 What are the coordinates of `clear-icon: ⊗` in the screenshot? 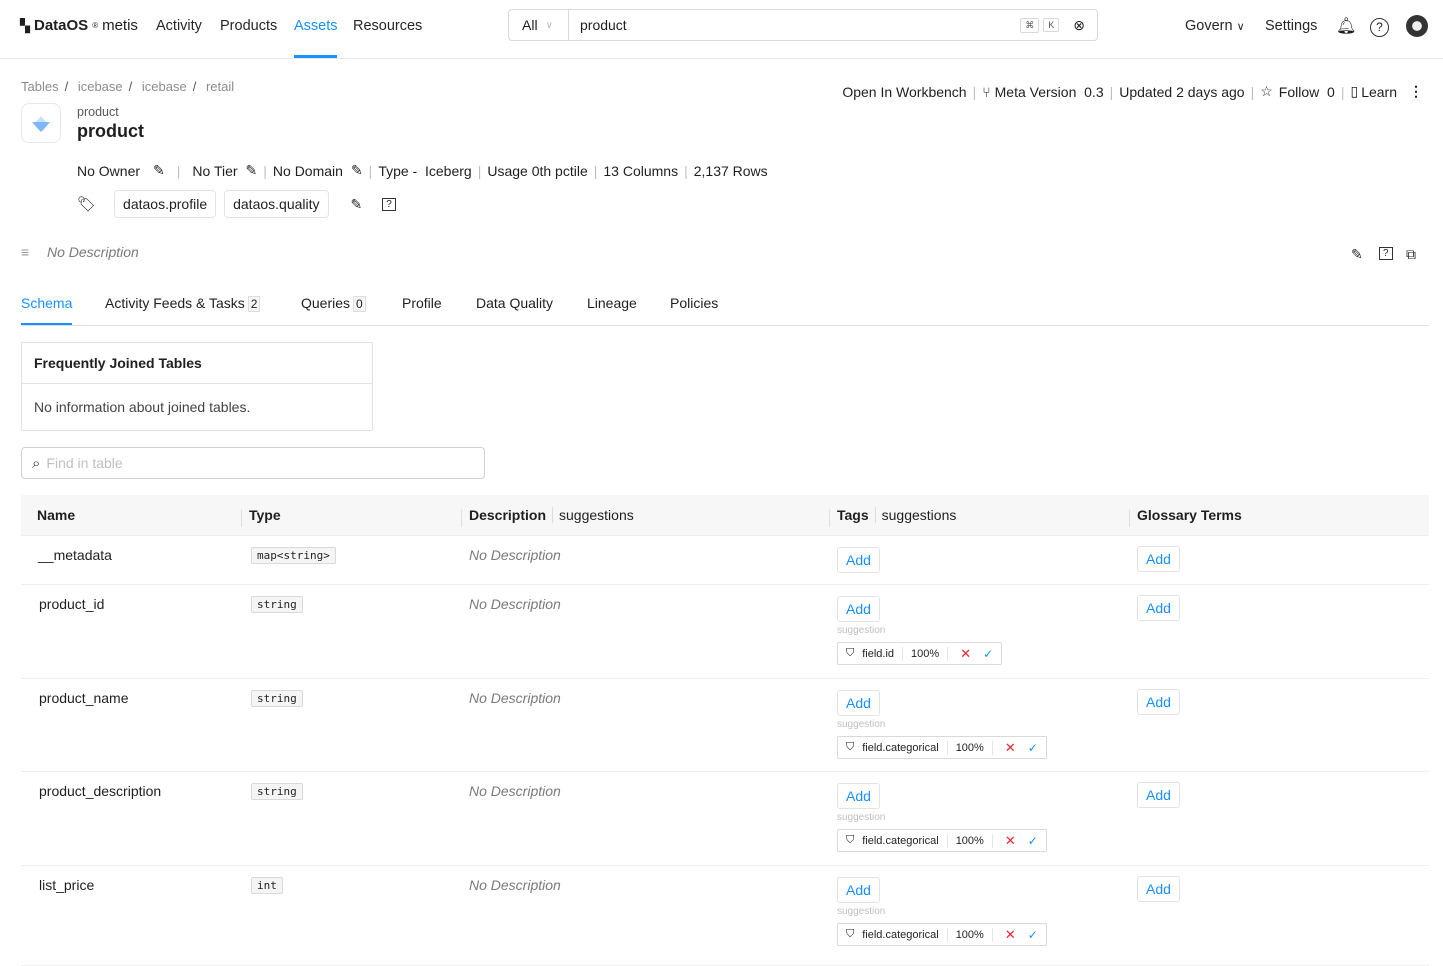 It's located at (1079, 25).